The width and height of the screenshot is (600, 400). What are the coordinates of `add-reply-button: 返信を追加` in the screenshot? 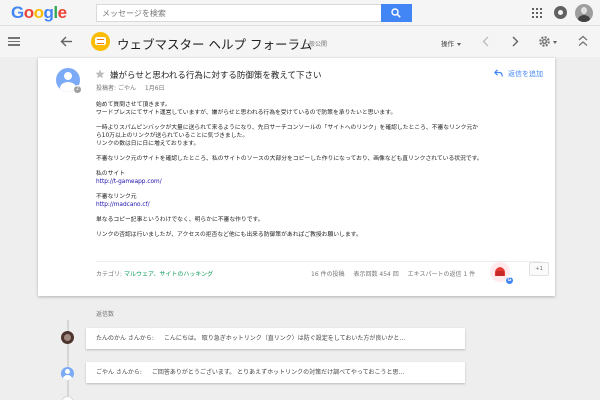 It's located at (518, 74).